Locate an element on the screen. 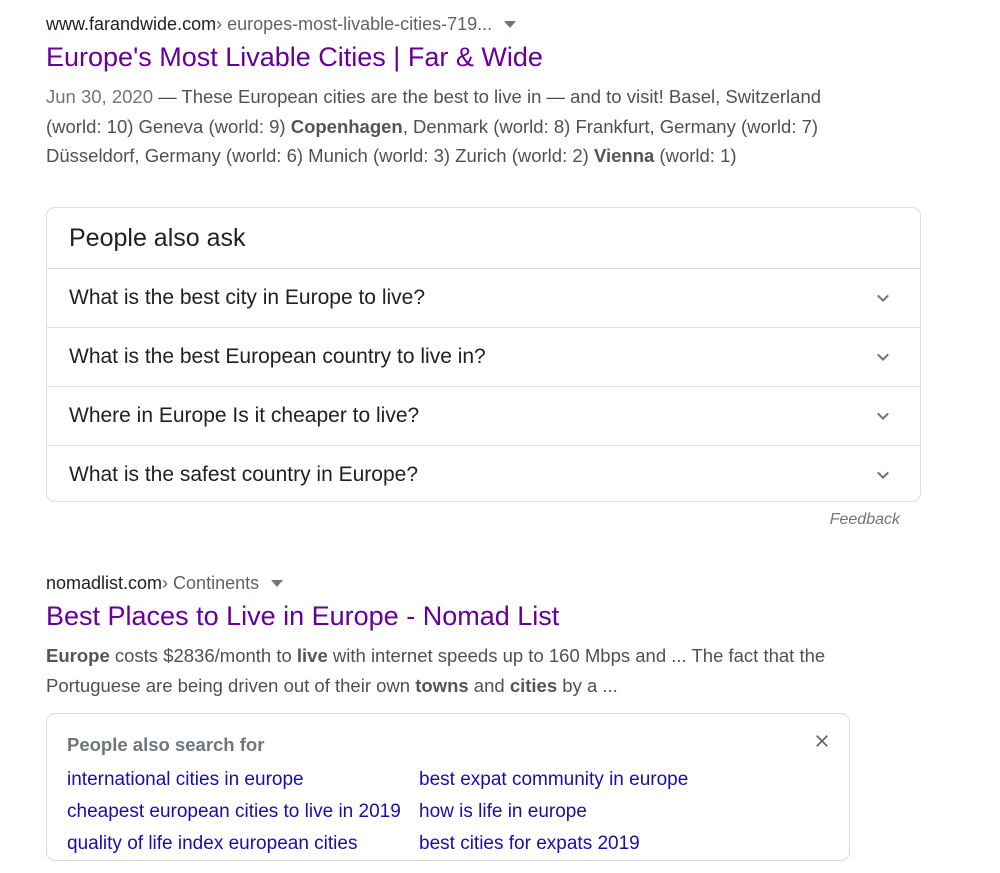 The width and height of the screenshot is (1000, 873). result-domain: nomadlist.com is located at coordinates (104, 583).